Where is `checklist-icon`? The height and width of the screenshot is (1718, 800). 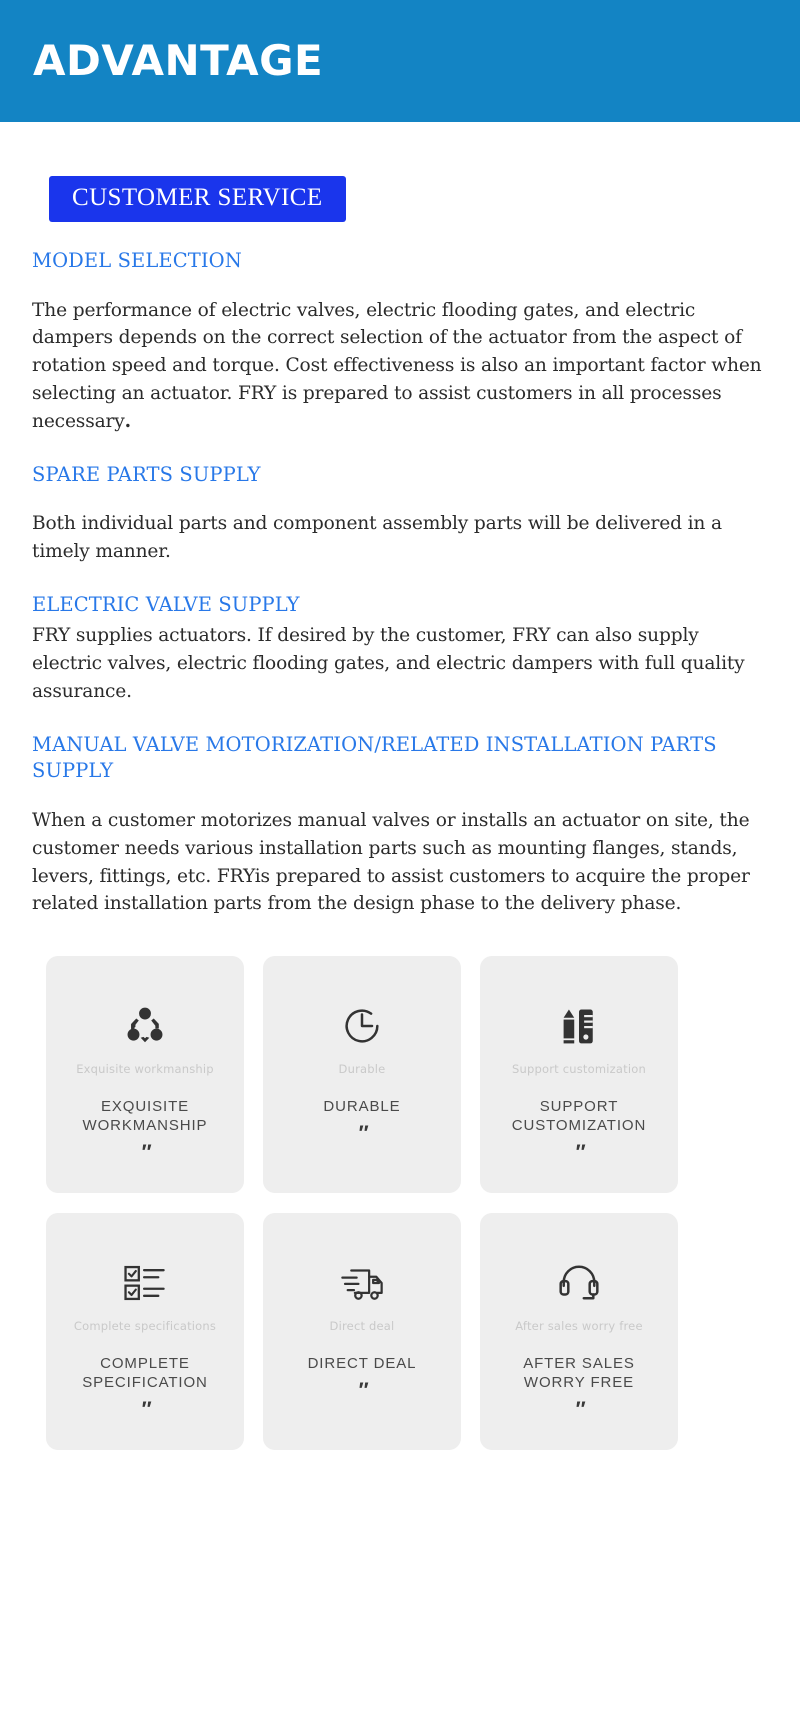
checklist-icon is located at coordinates (145, 1283).